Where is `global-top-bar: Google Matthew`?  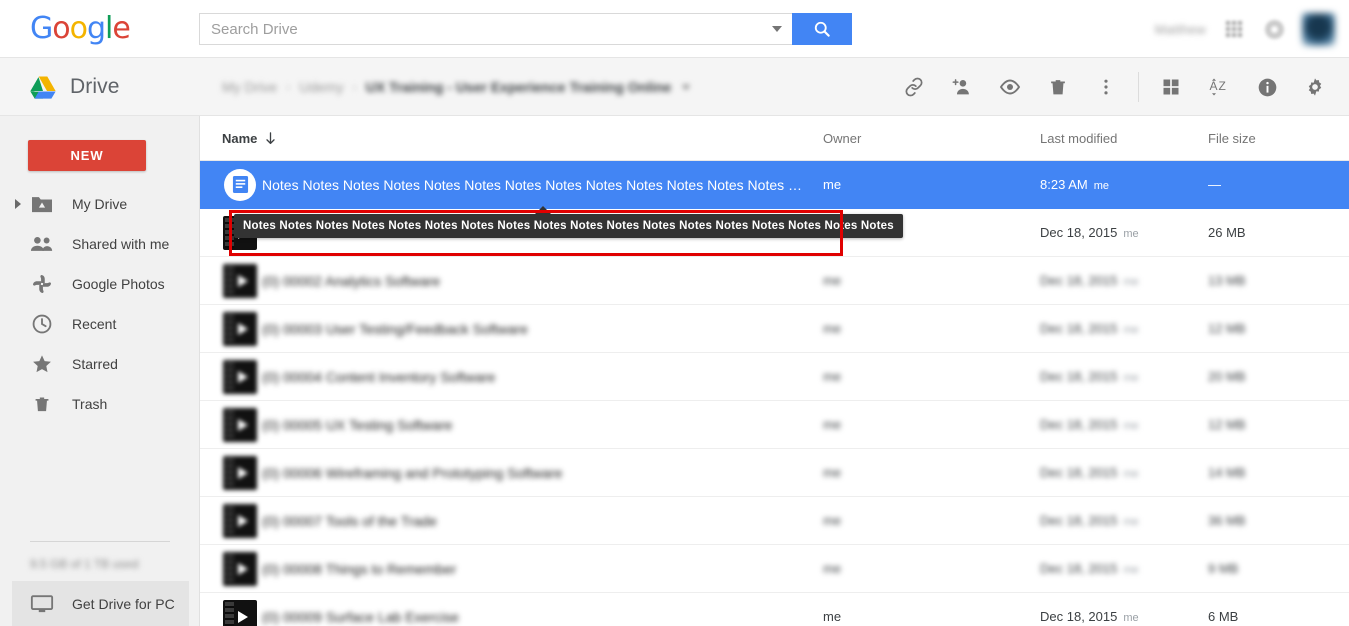 global-top-bar: Google Matthew is located at coordinates (674, 29).